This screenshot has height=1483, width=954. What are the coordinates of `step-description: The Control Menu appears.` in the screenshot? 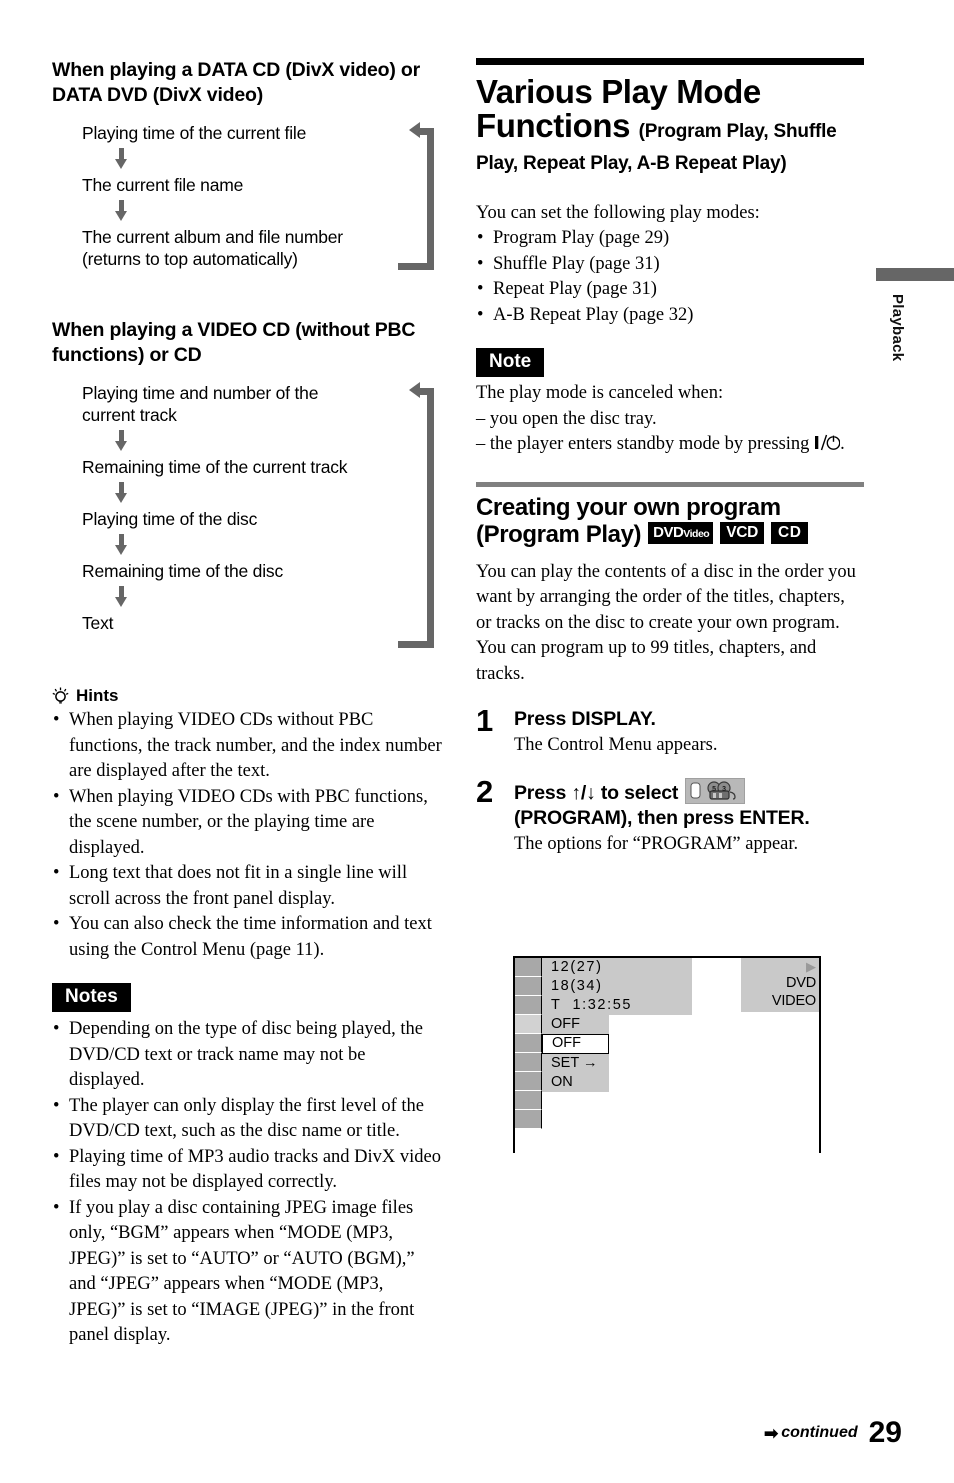 It's located at (616, 745).